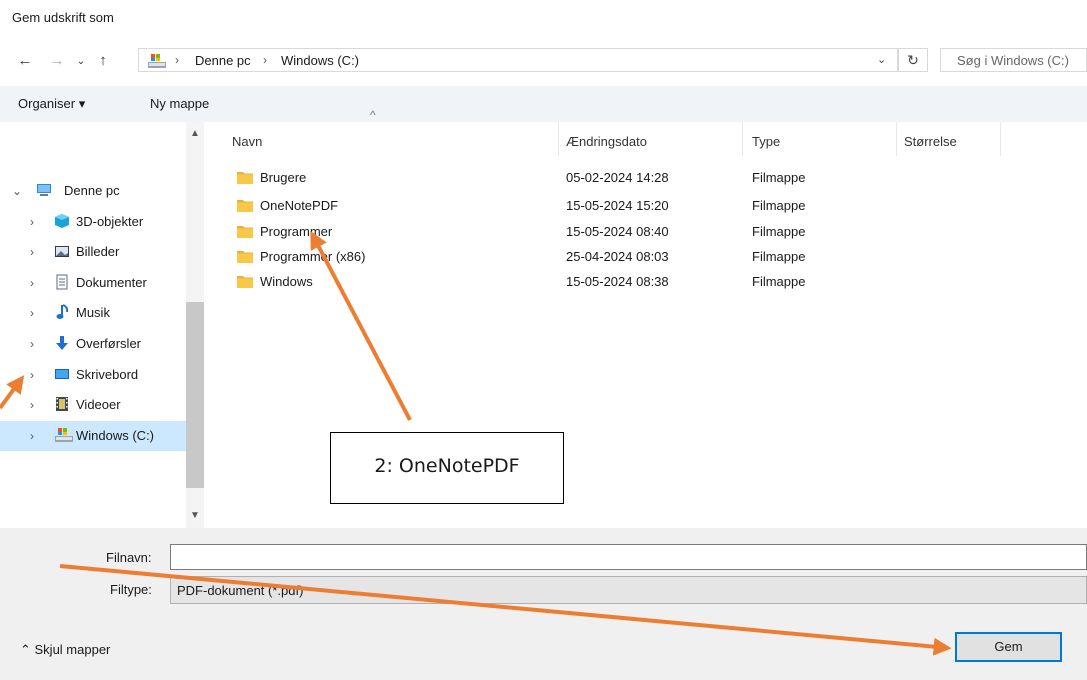 The width and height of the screenshot is (1087, 680). I want to click on filename-label: Filnavn:, so click(129, 557).